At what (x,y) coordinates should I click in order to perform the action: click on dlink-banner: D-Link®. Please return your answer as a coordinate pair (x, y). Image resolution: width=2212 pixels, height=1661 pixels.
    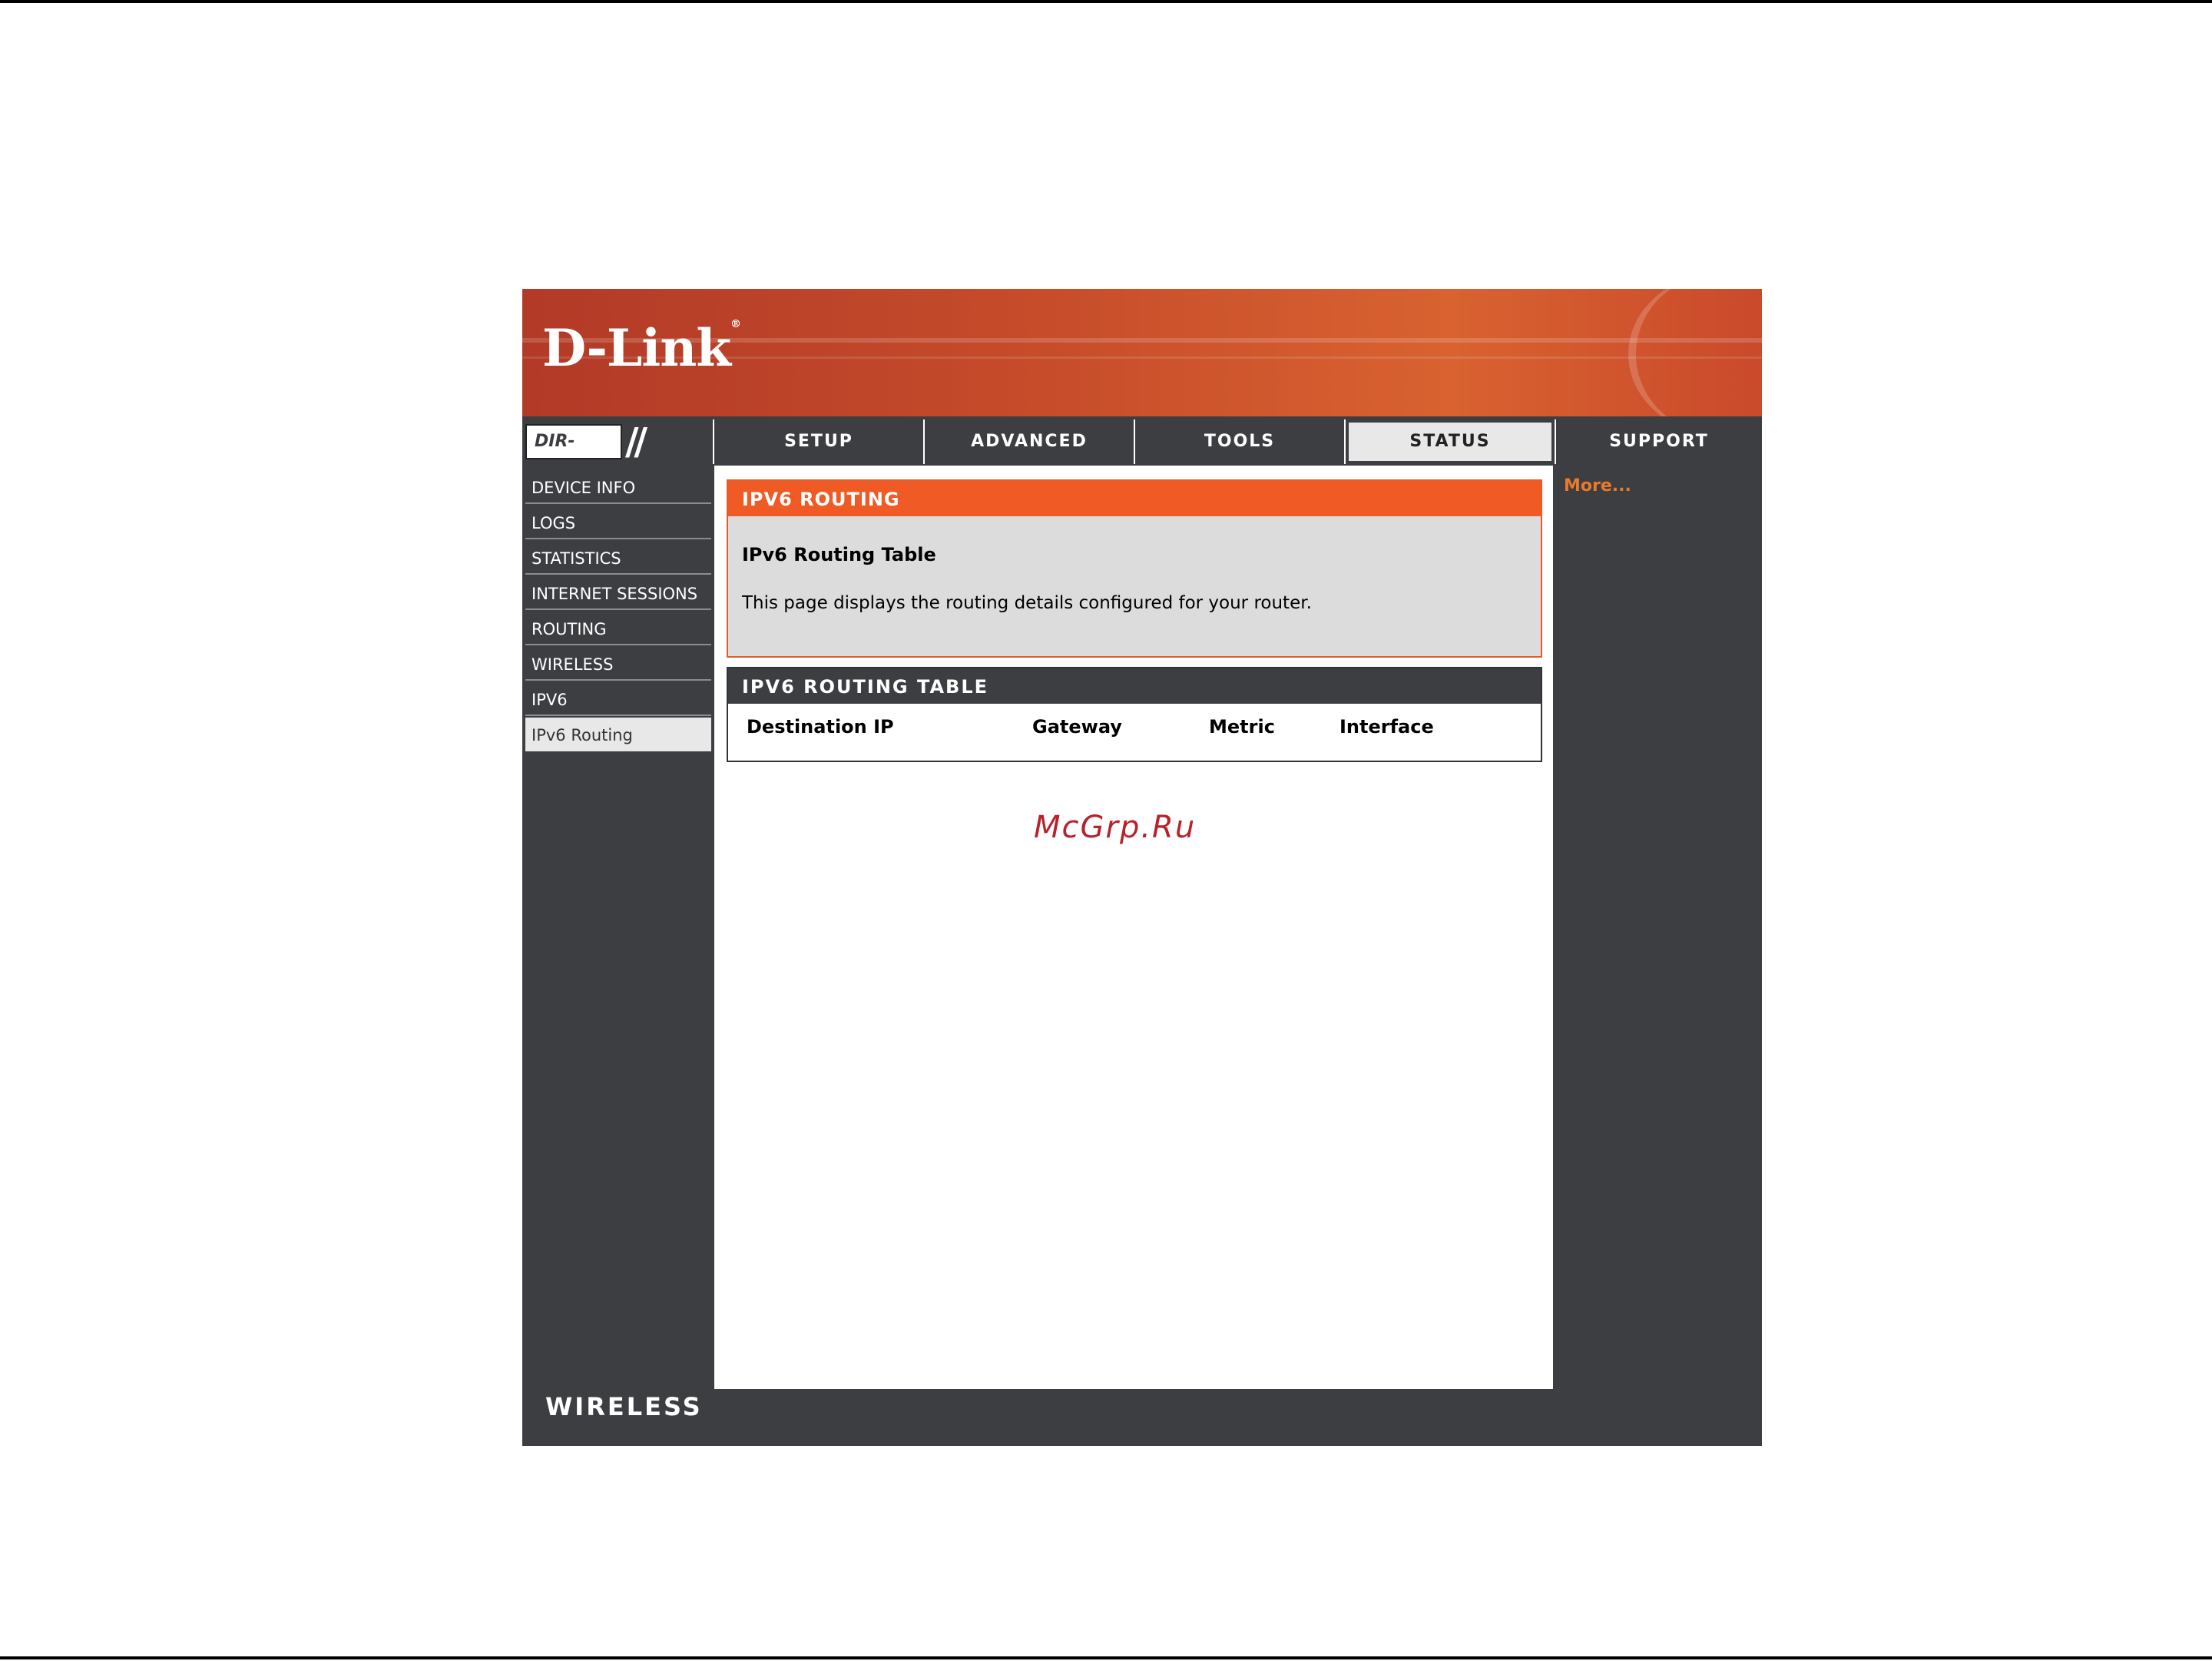
    Looking at the image, I should click on (1142, 352).